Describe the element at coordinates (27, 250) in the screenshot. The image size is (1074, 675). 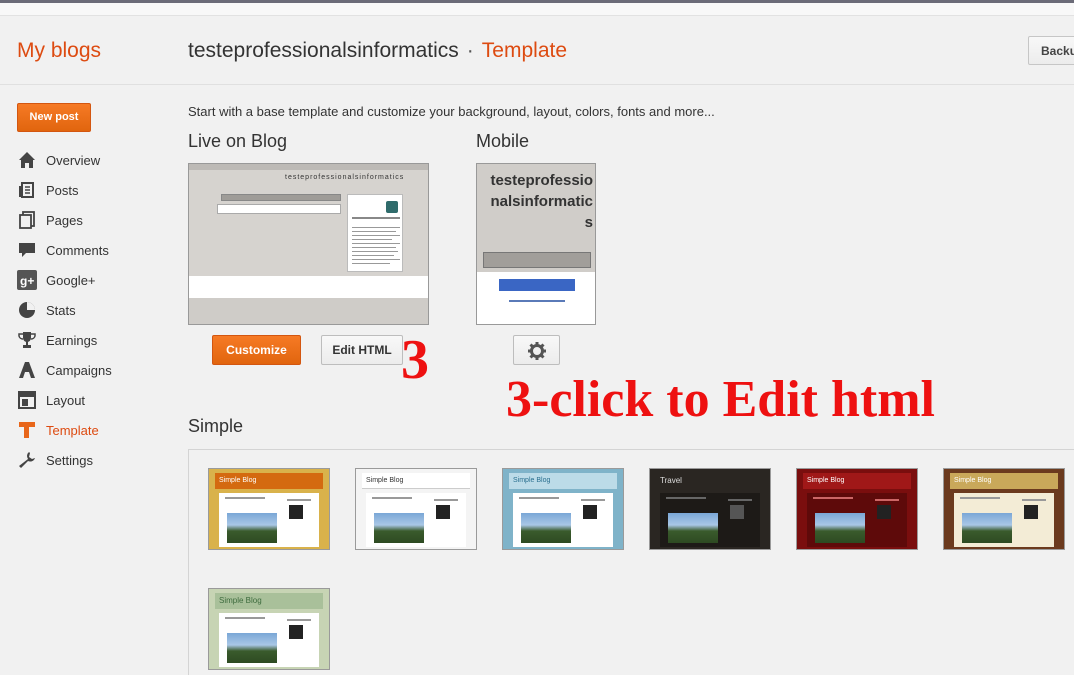
I see `comment-icon` at that location.